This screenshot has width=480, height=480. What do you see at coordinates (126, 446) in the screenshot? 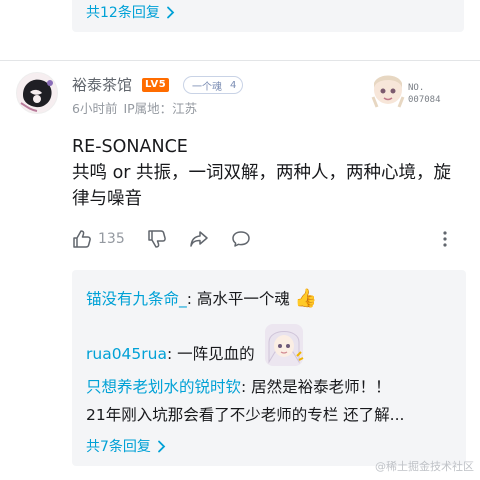
I see `view-replies-link: 共7条回复` at bounding box center [126, 446].